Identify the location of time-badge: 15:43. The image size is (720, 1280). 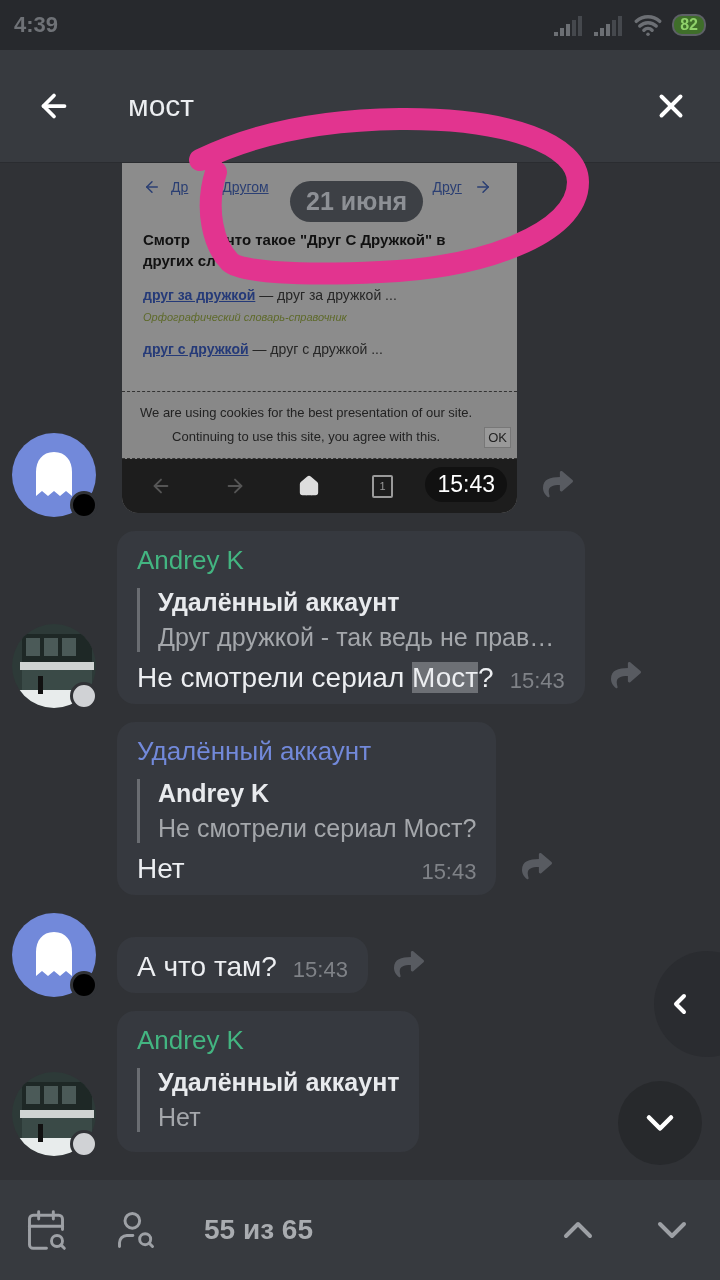
(466, 484).